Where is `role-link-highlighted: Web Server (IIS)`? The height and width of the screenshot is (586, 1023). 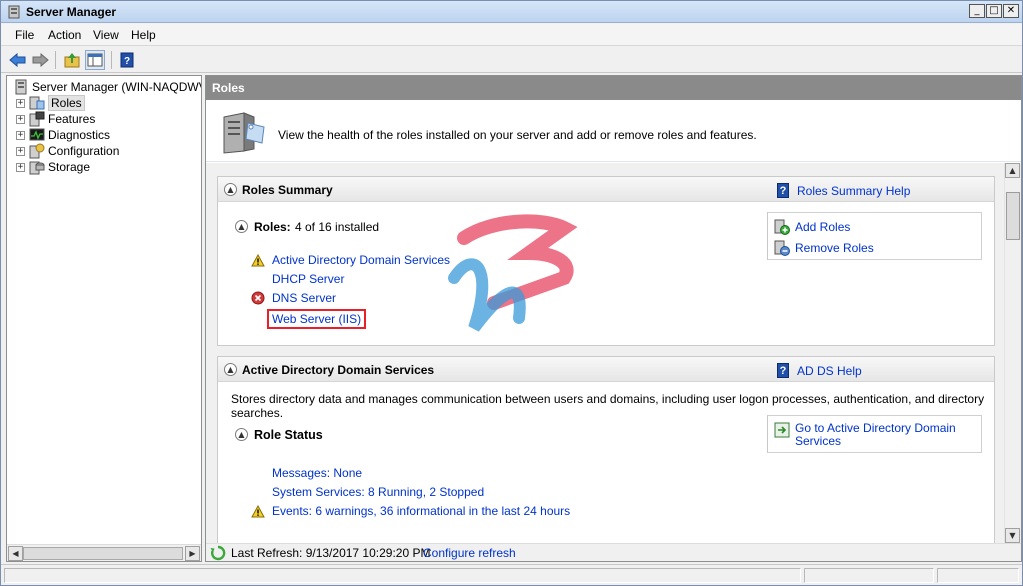
role-link-highlighted: Web Server (IIS) is located at coordinates (317, 319).